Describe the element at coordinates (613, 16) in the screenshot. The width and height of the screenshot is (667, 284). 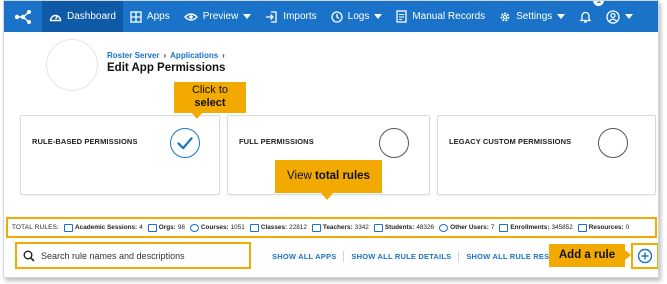
I see `user-avatar-icon` at that location.